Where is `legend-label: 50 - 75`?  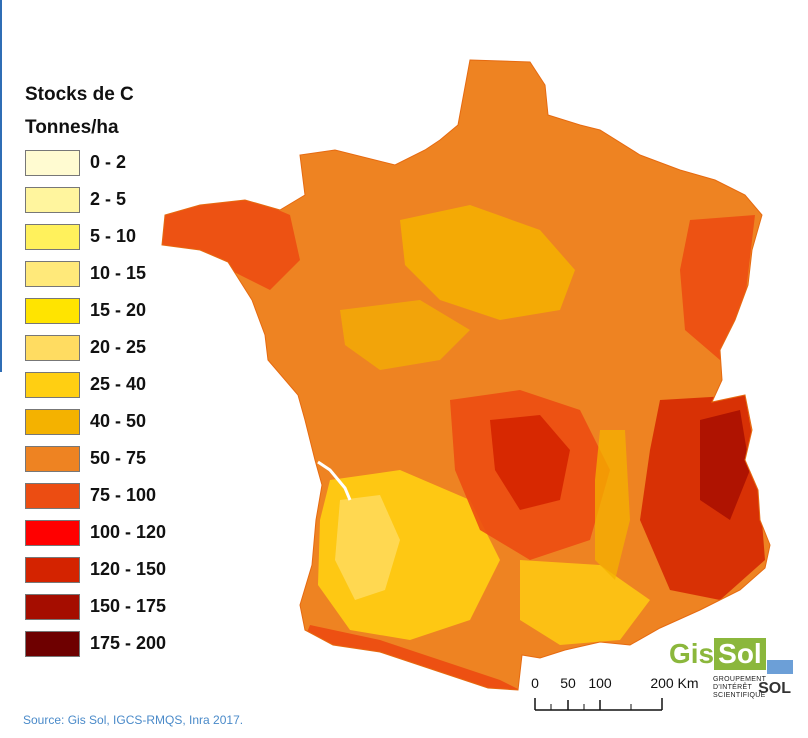
legend-label: 50 - 75 is located at coordinates (118, 458).